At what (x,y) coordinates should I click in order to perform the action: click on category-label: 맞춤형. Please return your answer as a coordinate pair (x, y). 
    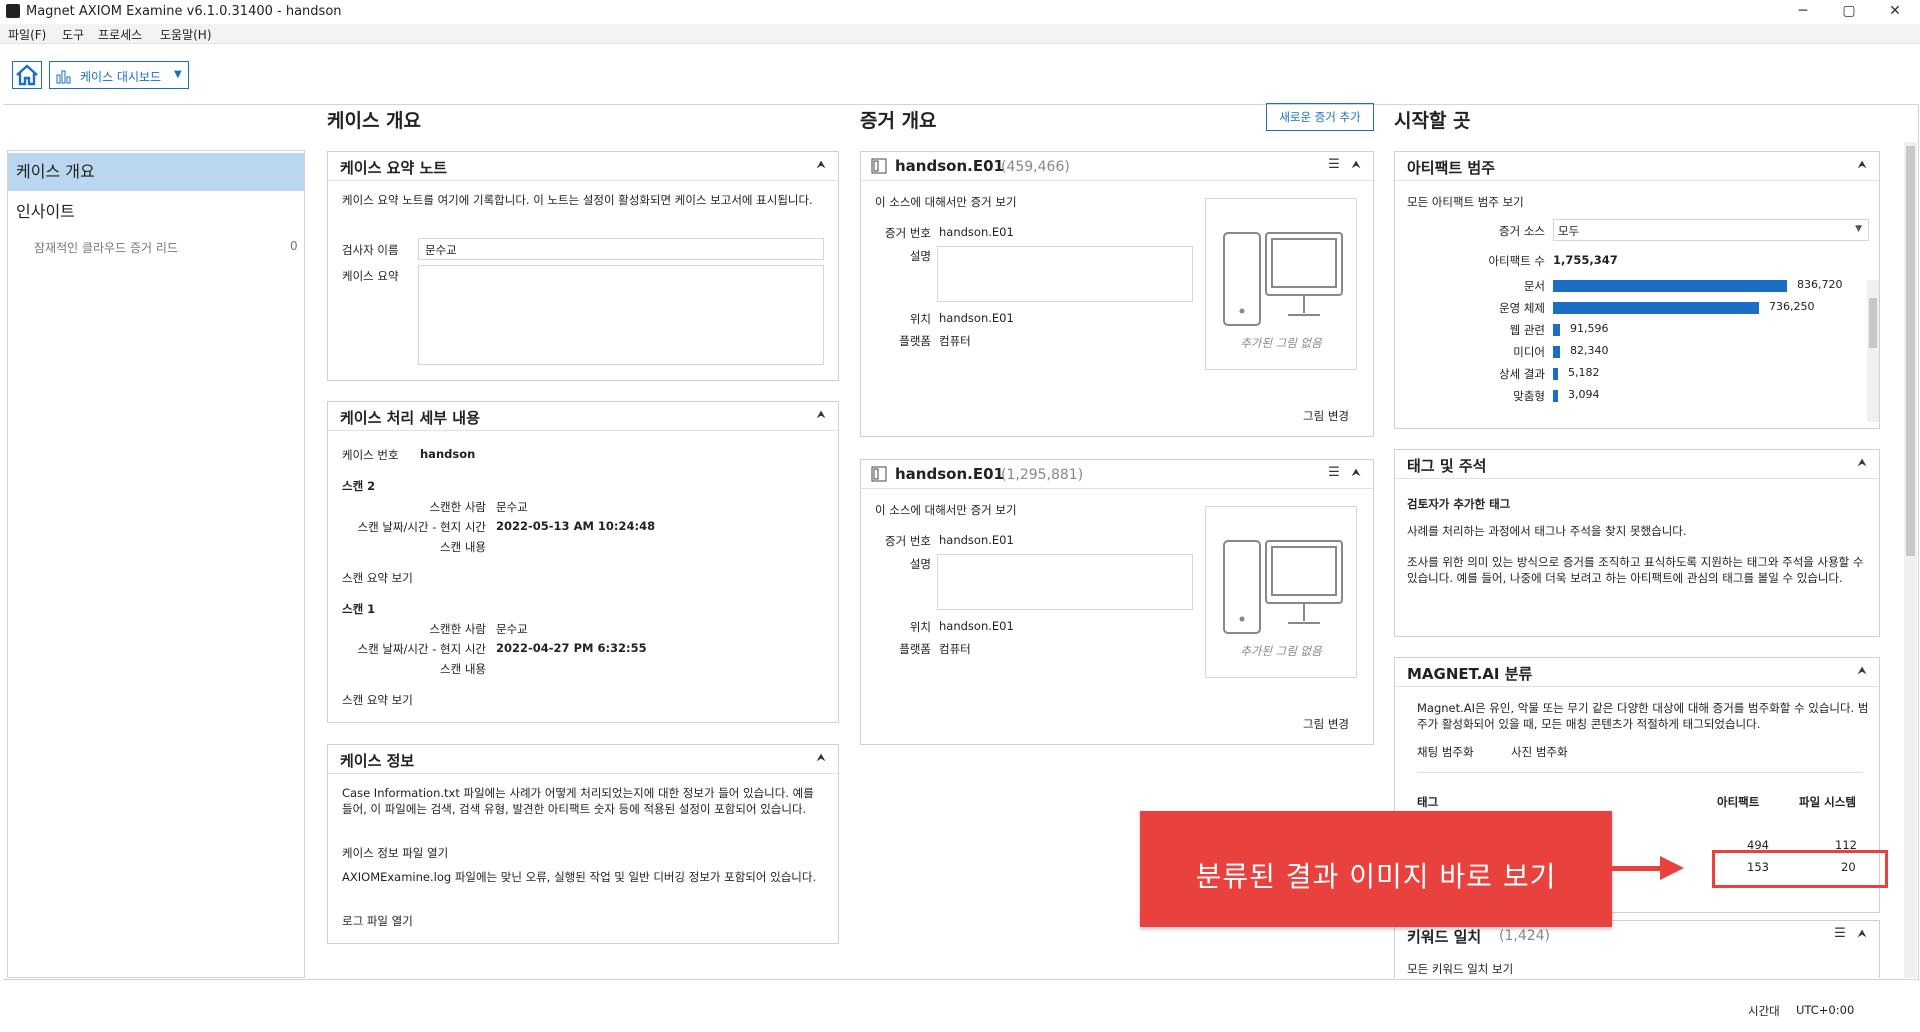
    Looking at the image, I should click on (1529, 396).